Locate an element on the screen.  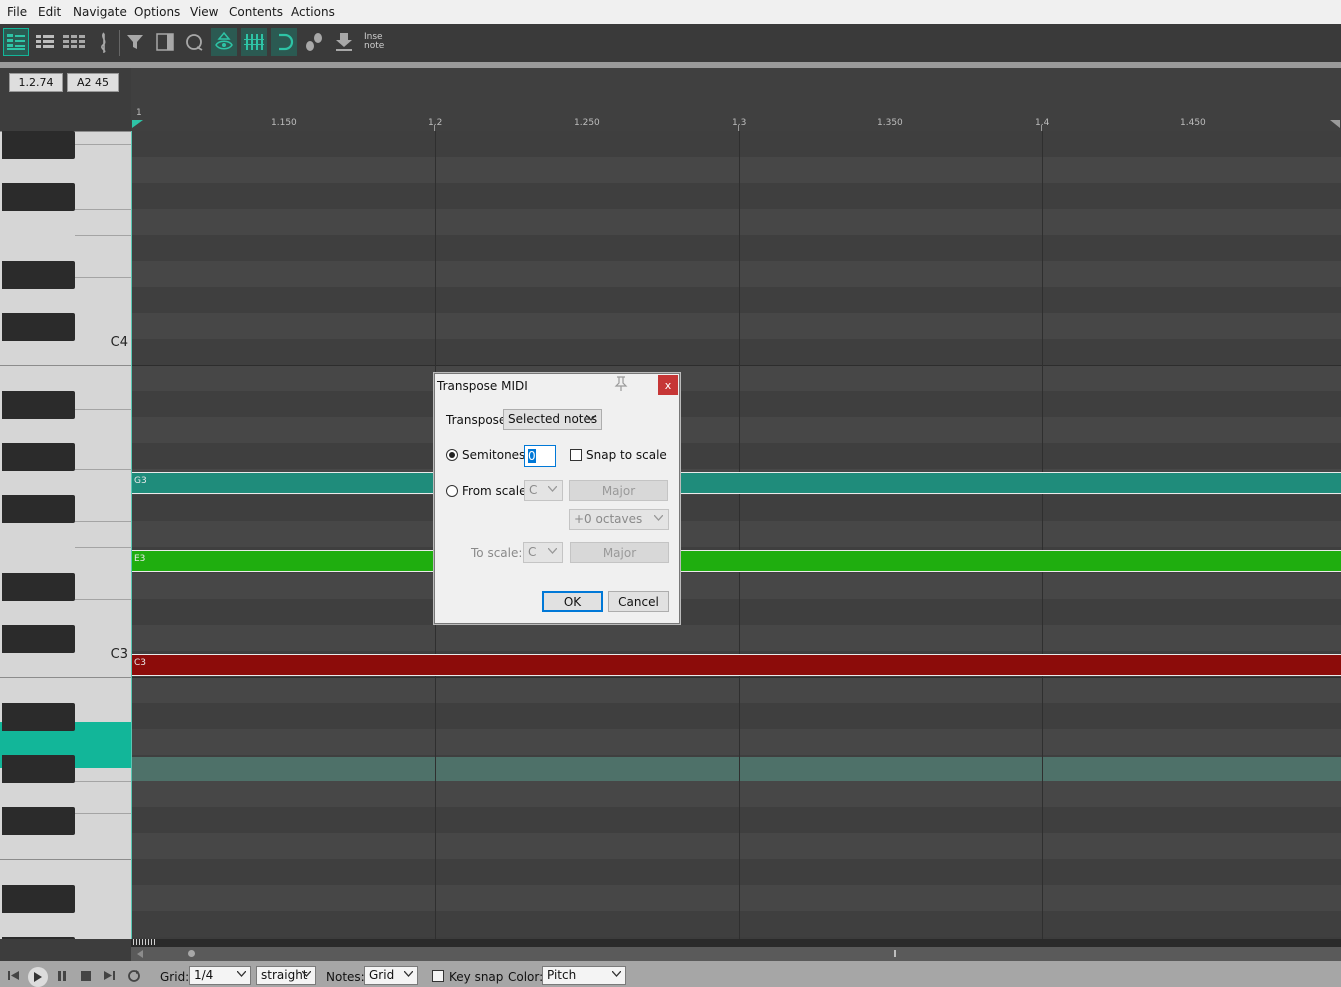
key-divider is located at coordinates (103, 209).